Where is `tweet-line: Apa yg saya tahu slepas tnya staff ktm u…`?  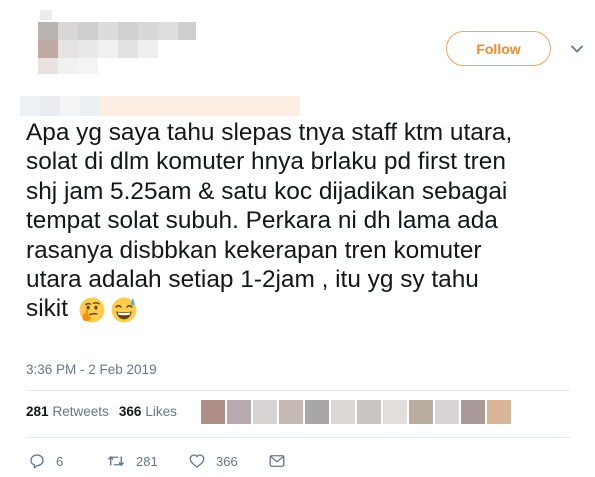
tweet-line: Apa yg saya tahu slepas tnya staff ktm u… is located at coordinates (269, 132).